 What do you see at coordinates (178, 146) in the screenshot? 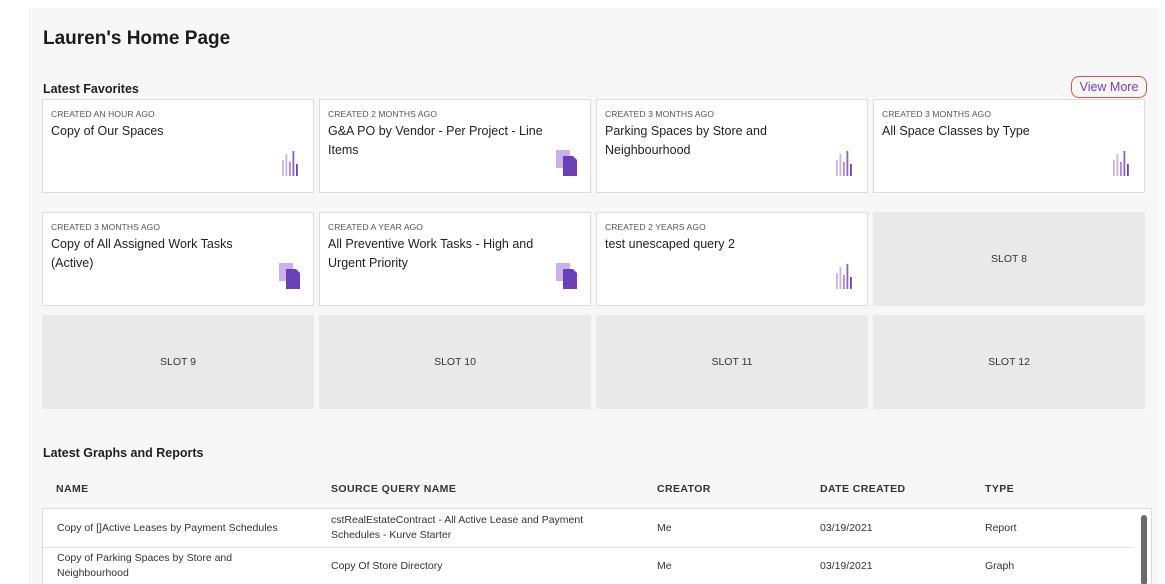
I see `favorite-card: CREATED AN HOUR AGO Copy of Our Spaces` at bounding box center [178, 146].